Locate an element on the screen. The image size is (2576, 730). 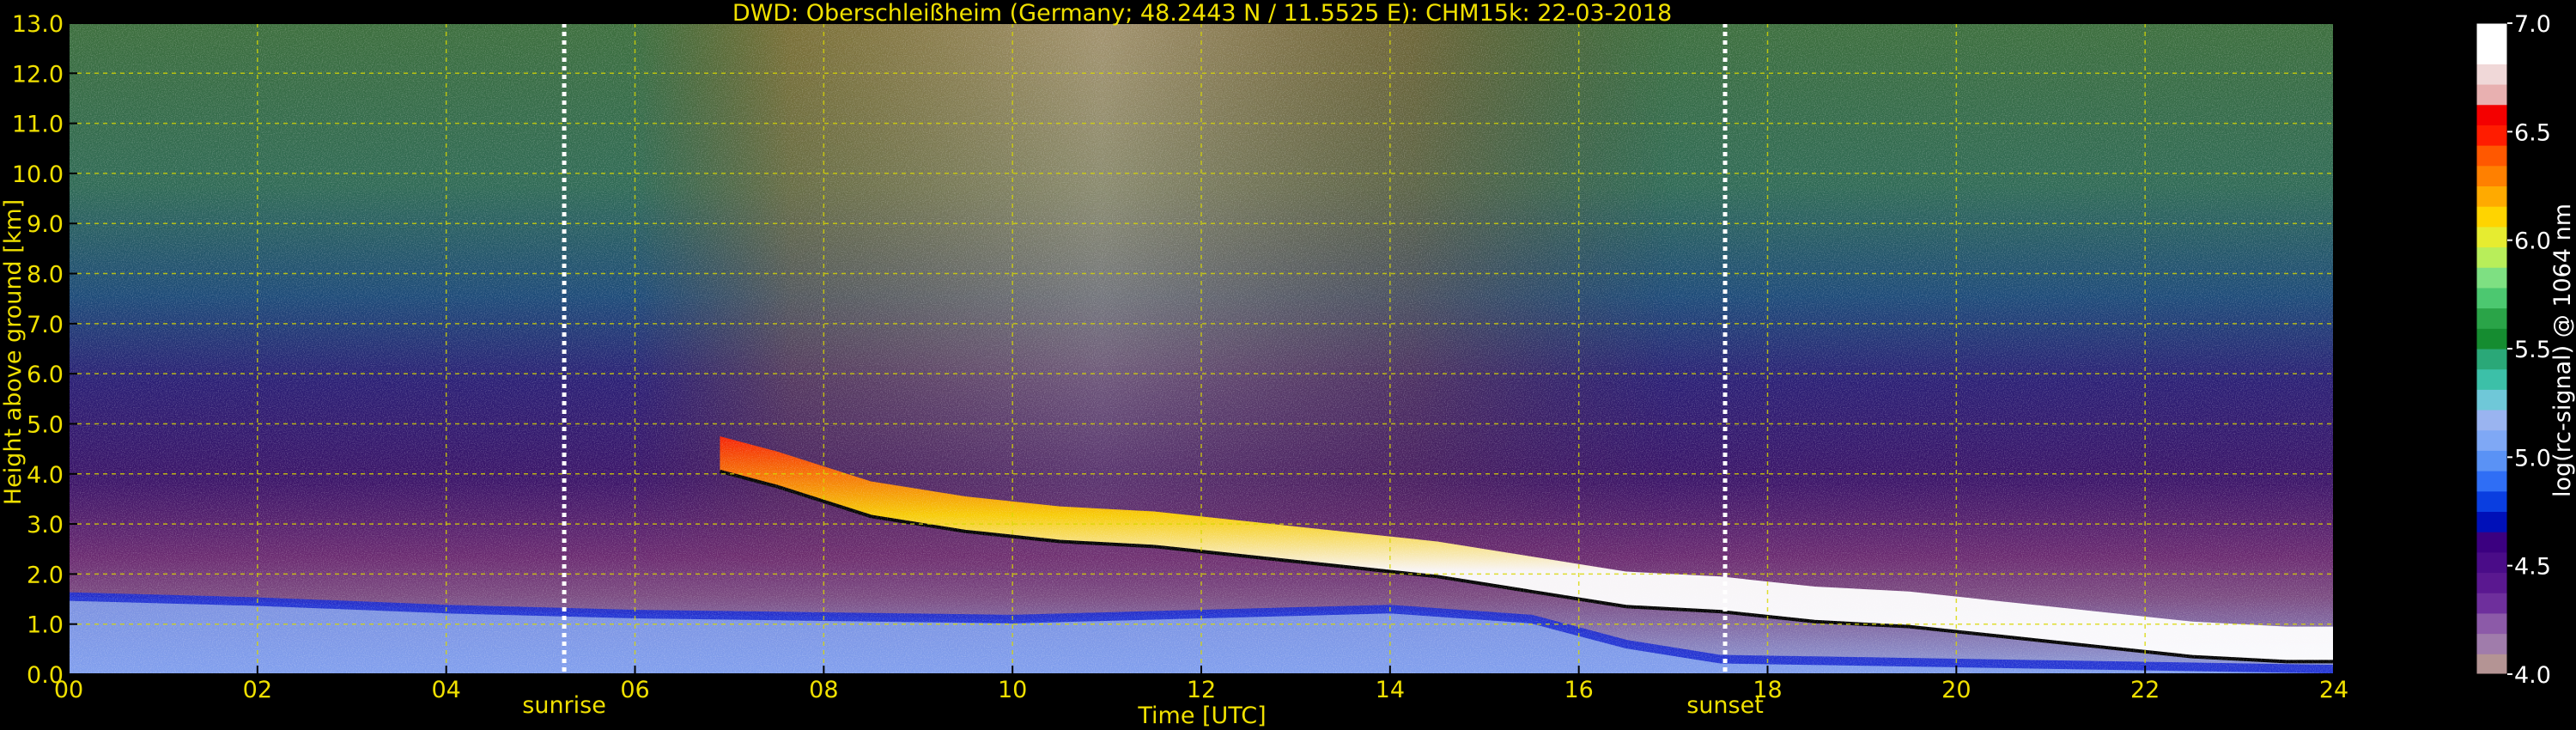
y-tick-label: 13.0 is located at coordinates (38, 24).